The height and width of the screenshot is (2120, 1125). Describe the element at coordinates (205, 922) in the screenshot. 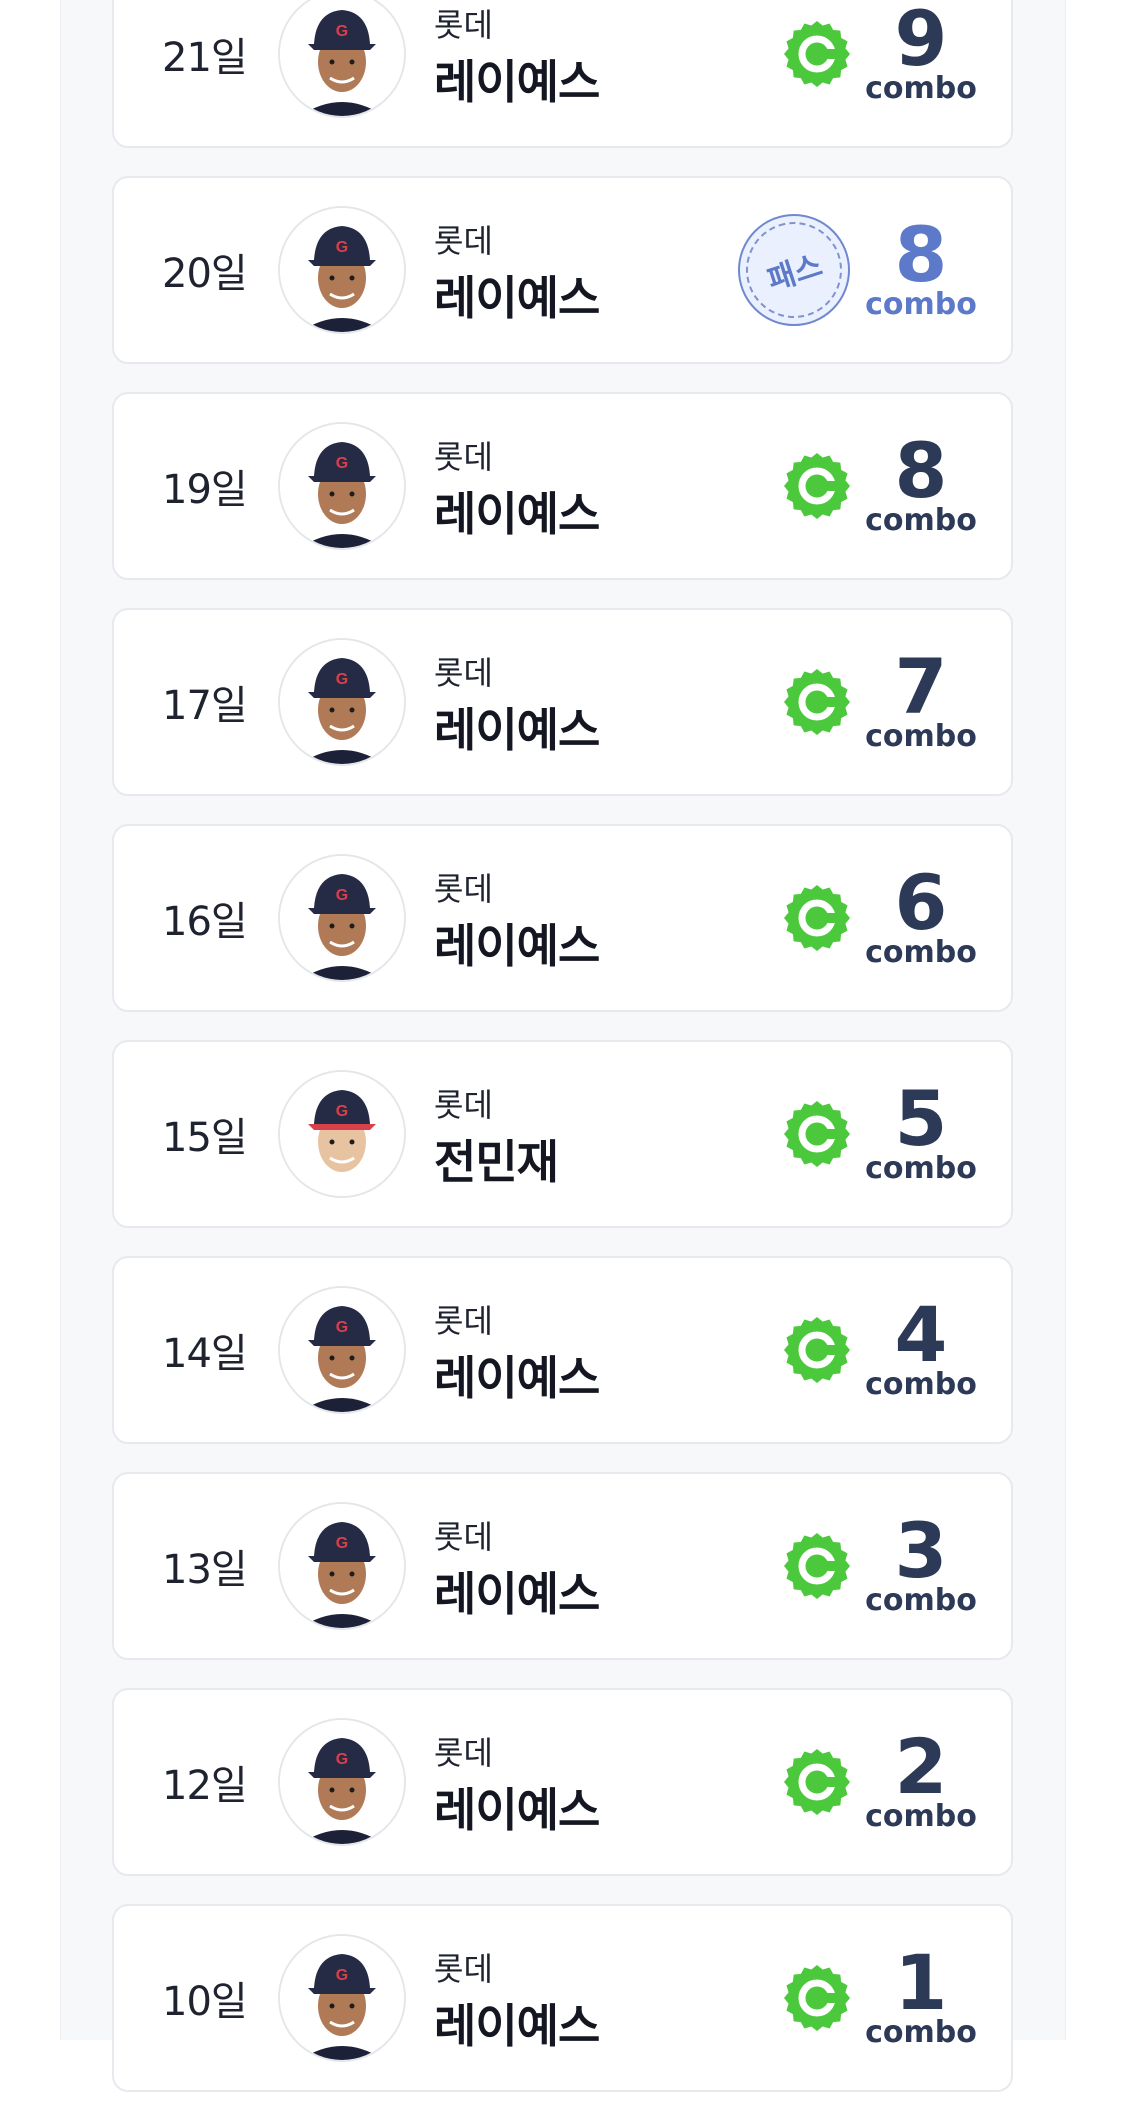

I see `game-day: 16일` at that location.